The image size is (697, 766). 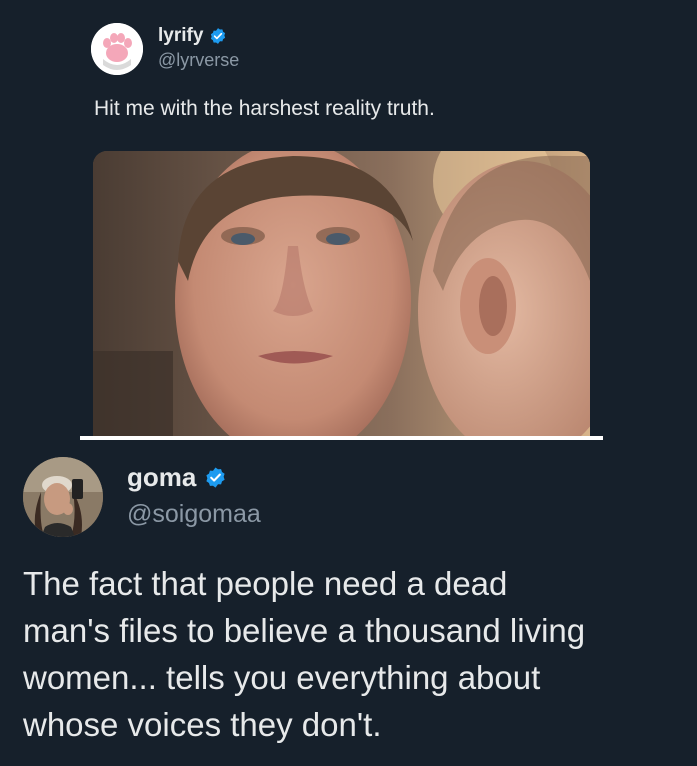 I want to click on tweet-text-line: women... tells you everything about, so click(x=282, y=677).